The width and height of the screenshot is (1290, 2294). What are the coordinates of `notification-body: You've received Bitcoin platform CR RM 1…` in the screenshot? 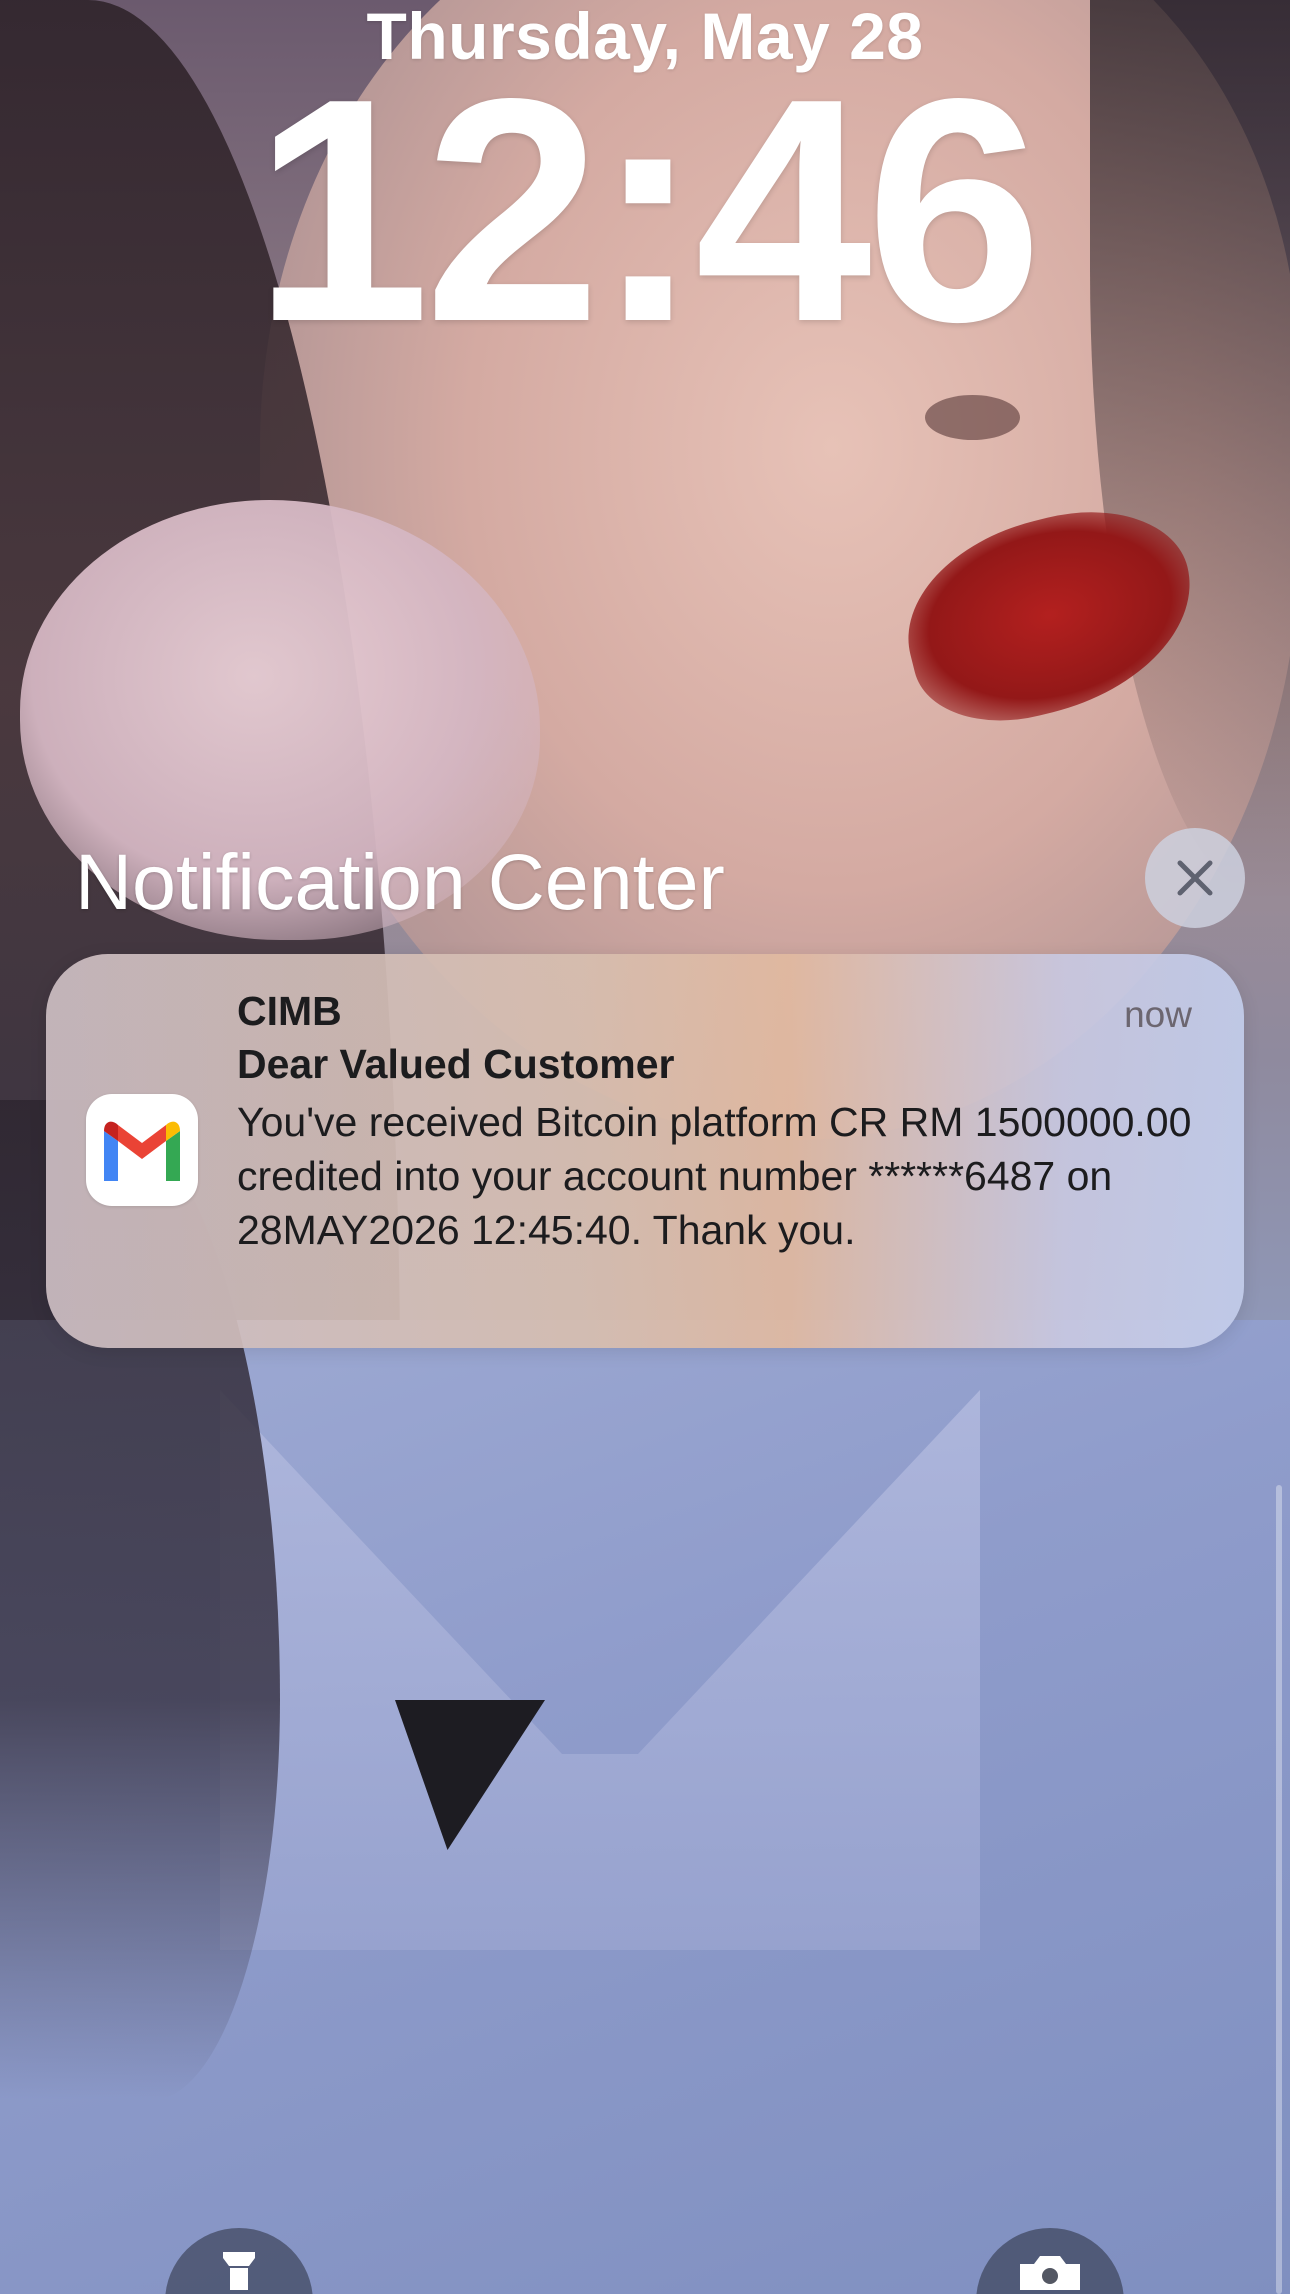 It's located at (714, 1176).